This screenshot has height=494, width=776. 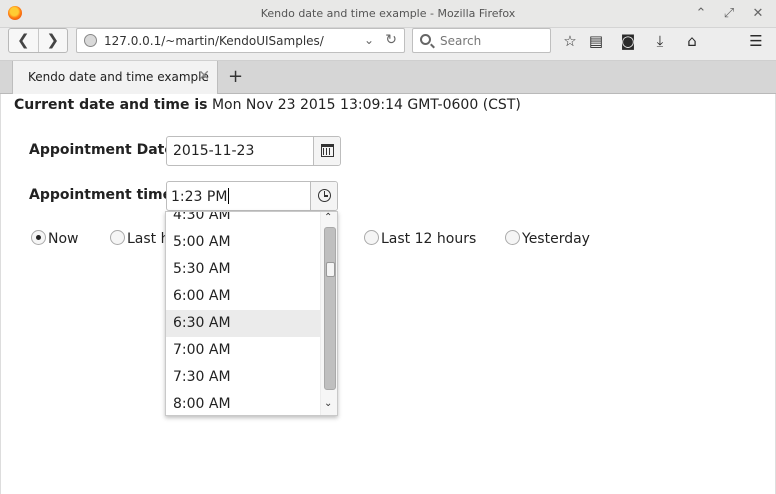 What do you see at coordinates (23, 40) in the screenshot?
I see `back-button: ❮` at bounding box center [23, 40].